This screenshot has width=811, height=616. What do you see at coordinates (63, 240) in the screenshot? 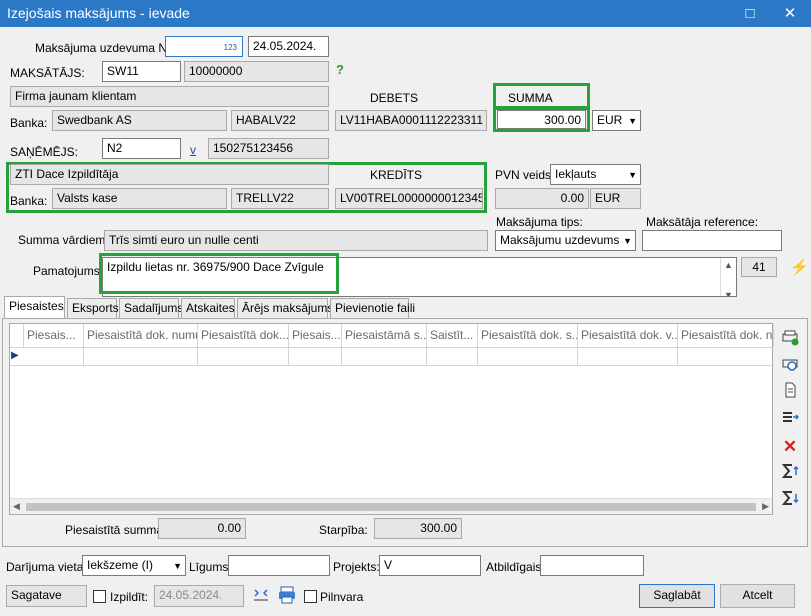
I see `amount-words-label: Summa vārdiem:` at bounding box center [63, 240].